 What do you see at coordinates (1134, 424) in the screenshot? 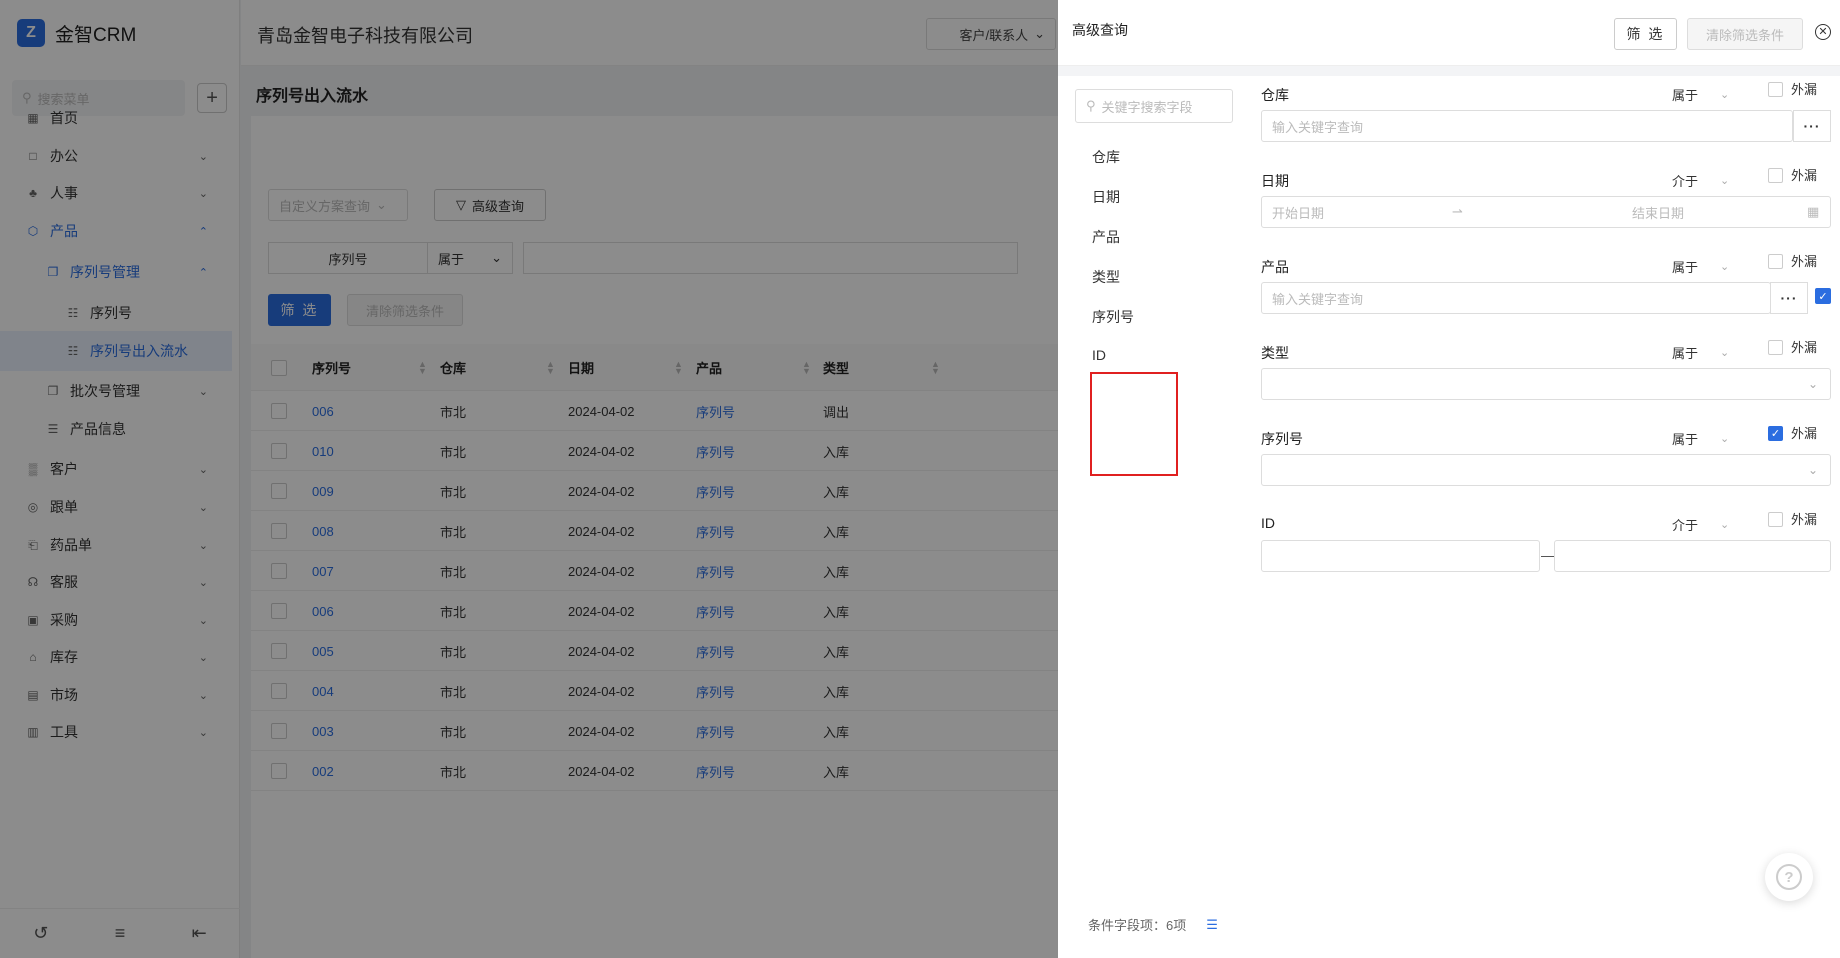
I see `highlight-box` at bounding box center [1134, 424].